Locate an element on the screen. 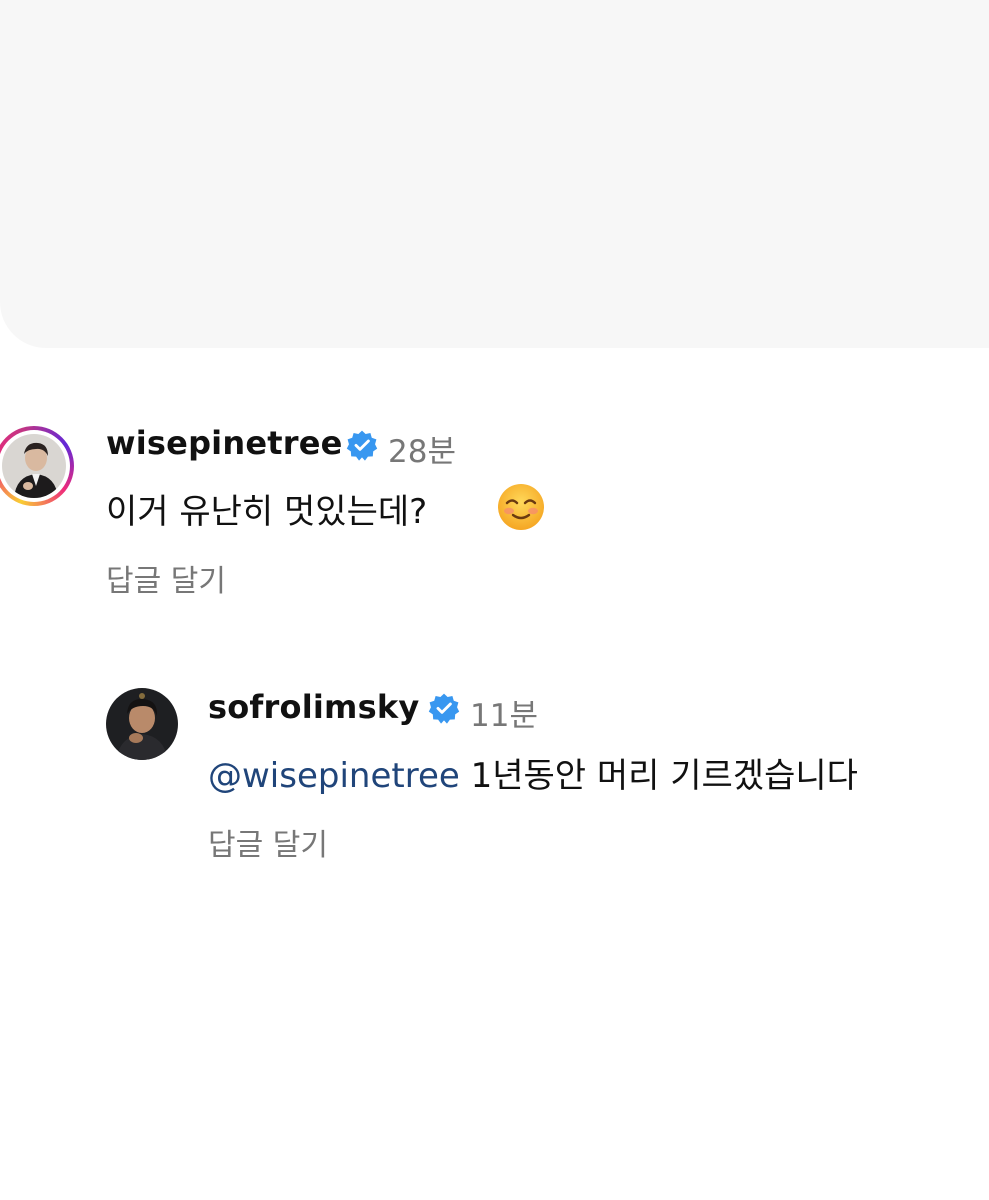 This screenshot has width=989, height=1200. avatar-story-ring is located at coordinates (37, 466).